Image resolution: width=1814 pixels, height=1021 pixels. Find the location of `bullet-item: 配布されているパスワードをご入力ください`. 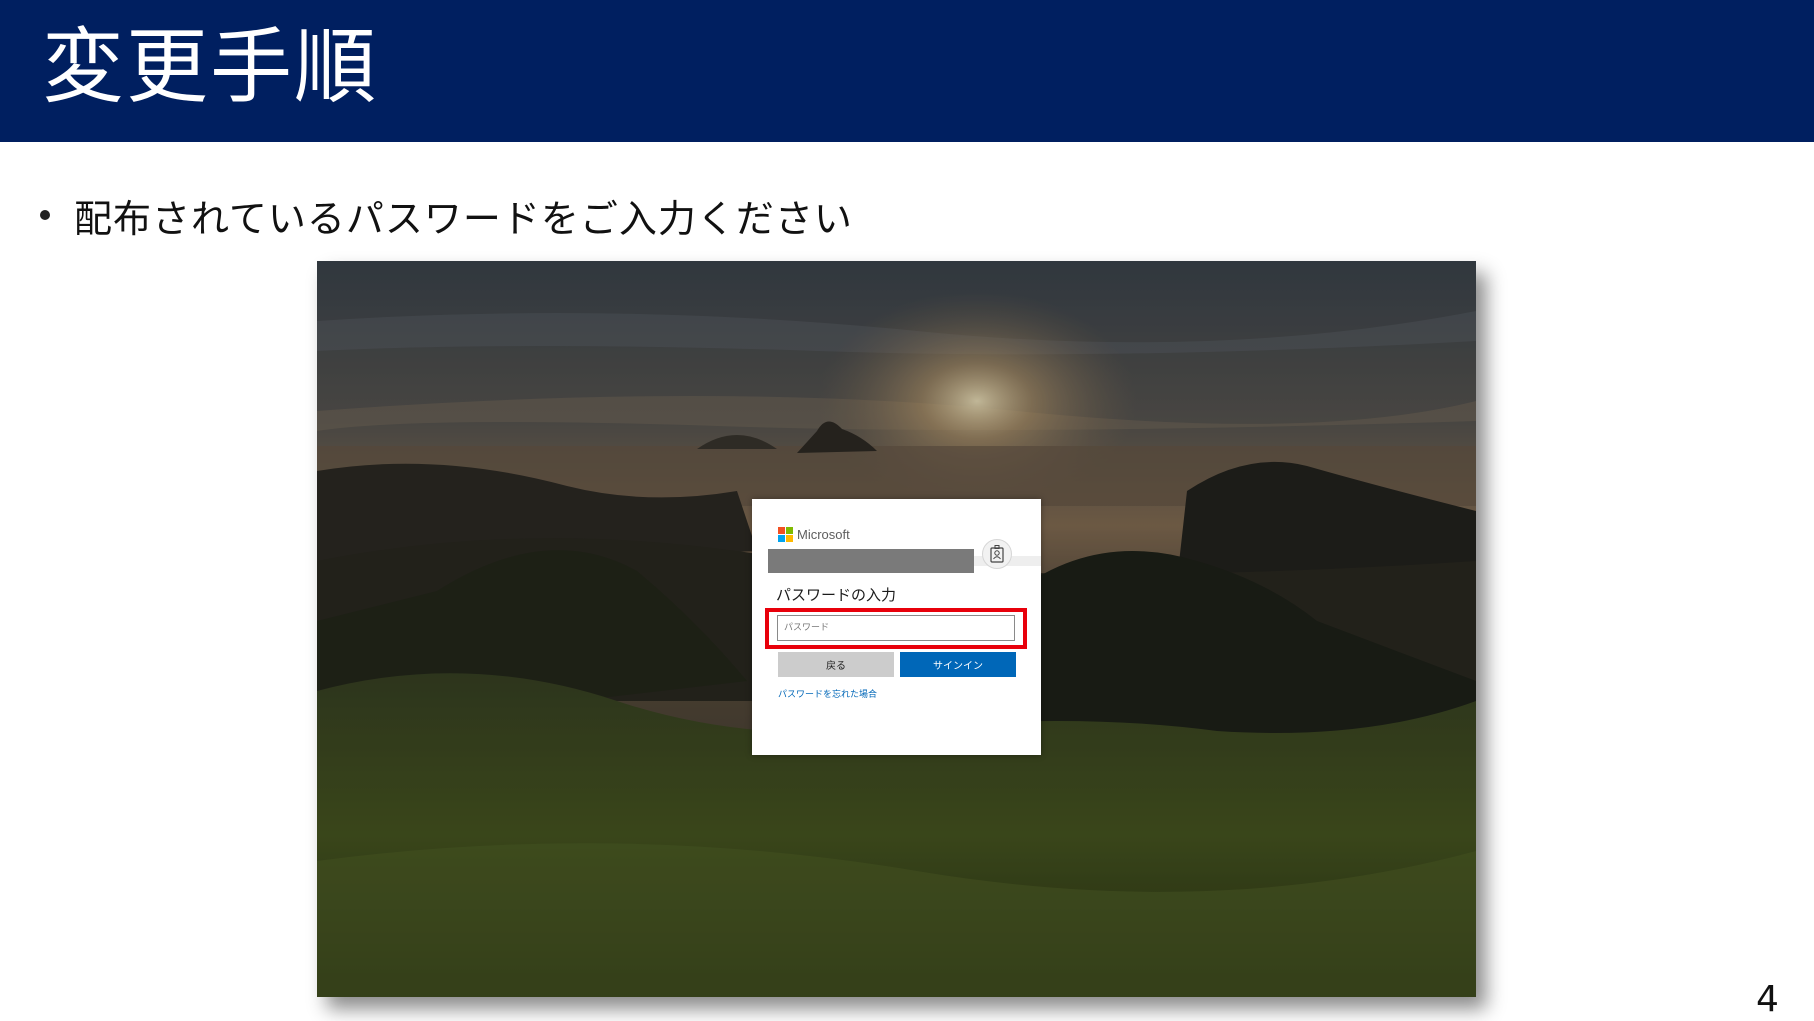

bullet-item: 配布されているパスワードをご入力ください is located at coordinates (446, 215).